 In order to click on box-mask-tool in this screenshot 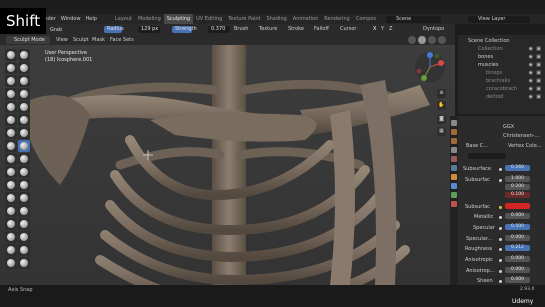, I will do `click(11, 237)`.